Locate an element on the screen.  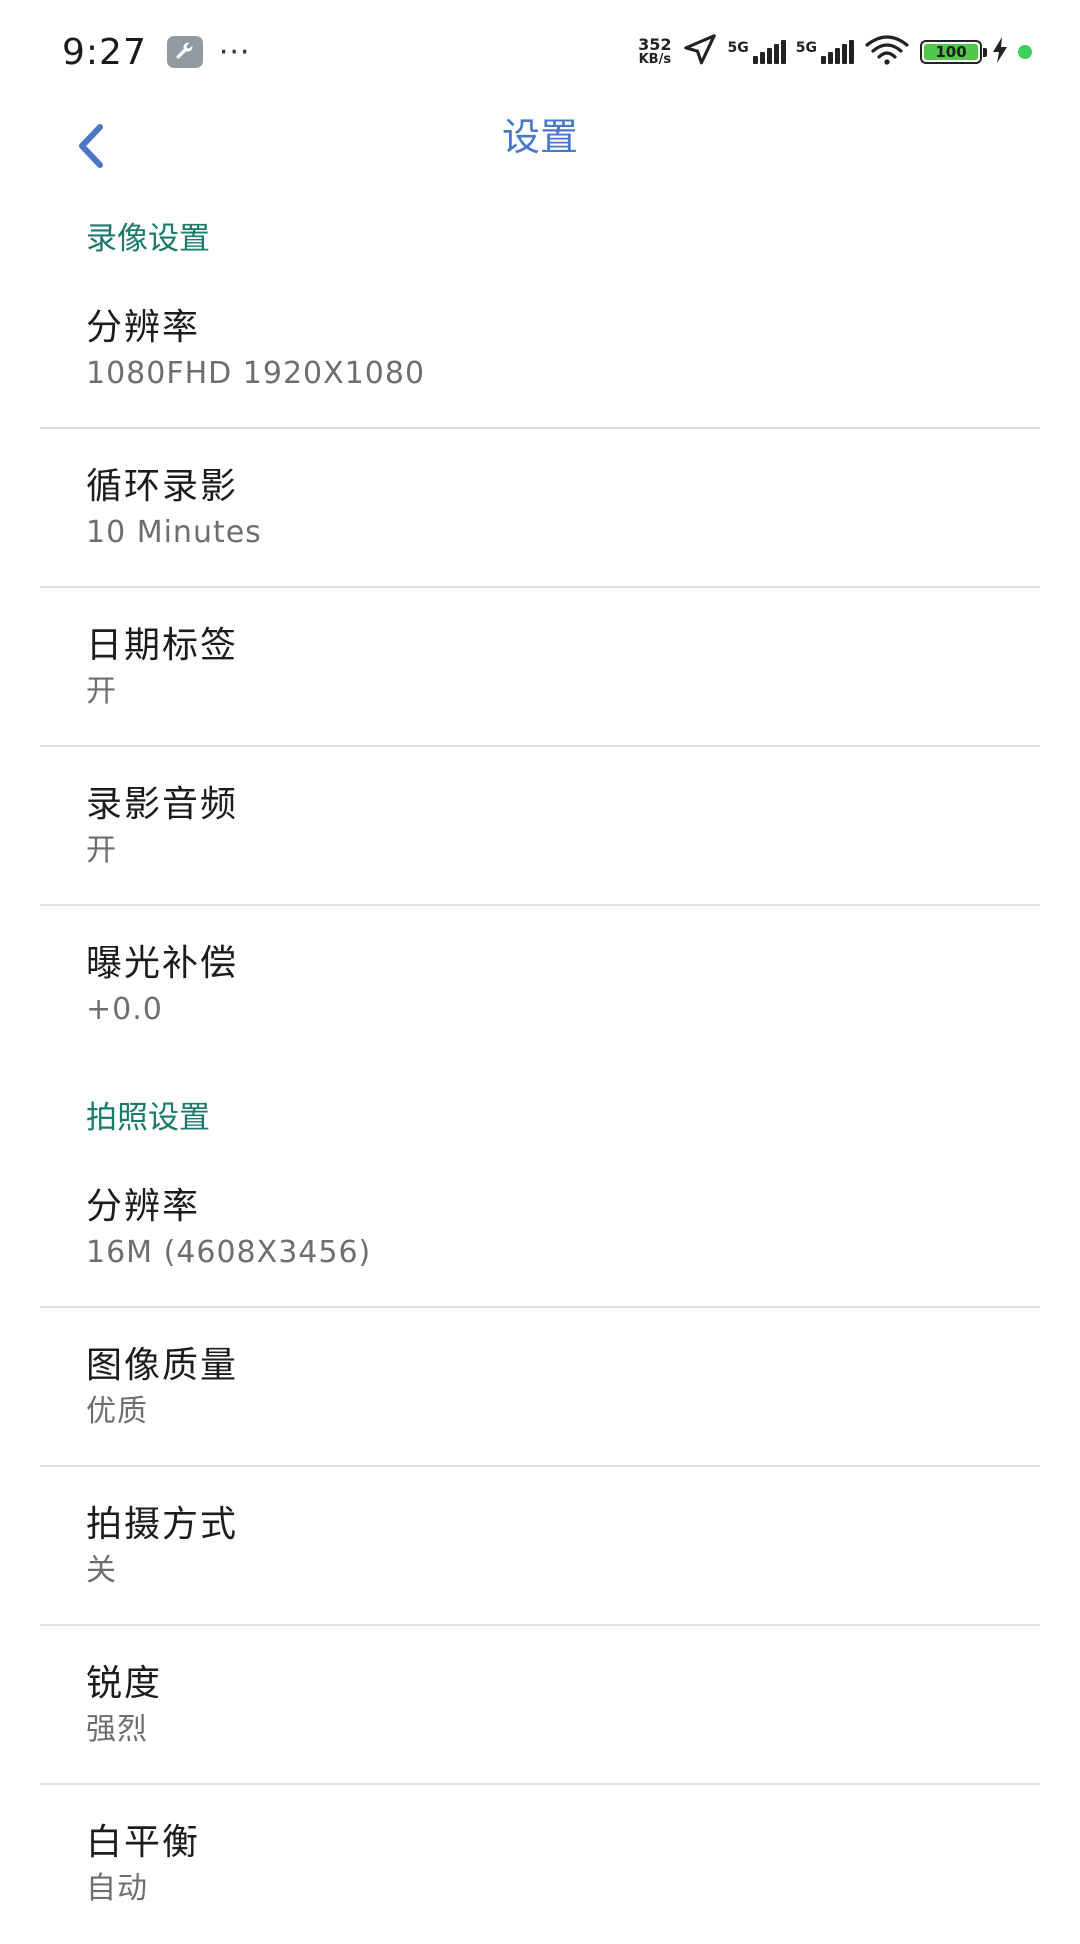
signal-2-label: 5G is located at coordinates (806, 48).